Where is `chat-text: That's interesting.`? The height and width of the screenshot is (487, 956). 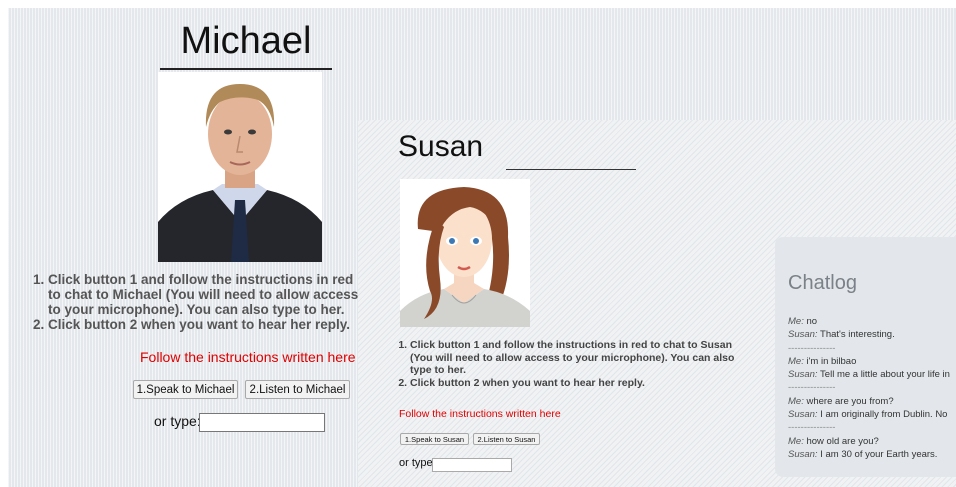 chat-text: That's interesting. is located at coordinates (857, 335).